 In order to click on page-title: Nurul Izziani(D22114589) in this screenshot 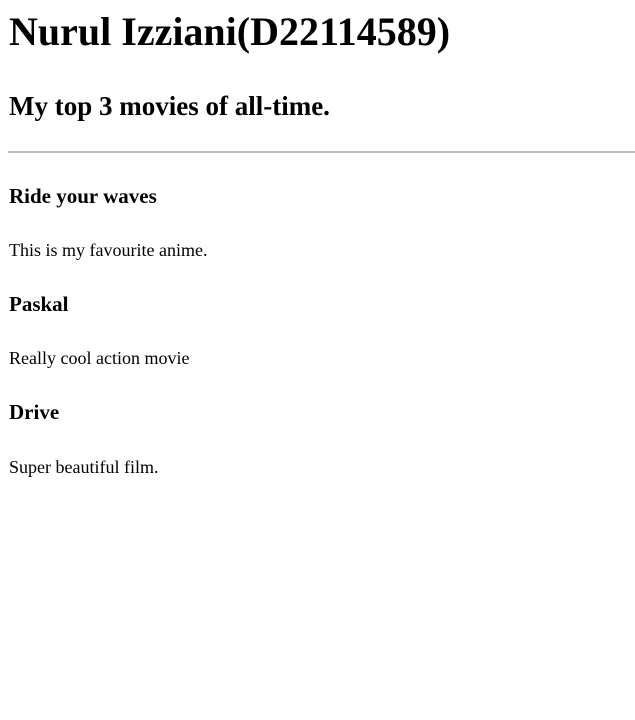, I will do `click(230, 31)`.